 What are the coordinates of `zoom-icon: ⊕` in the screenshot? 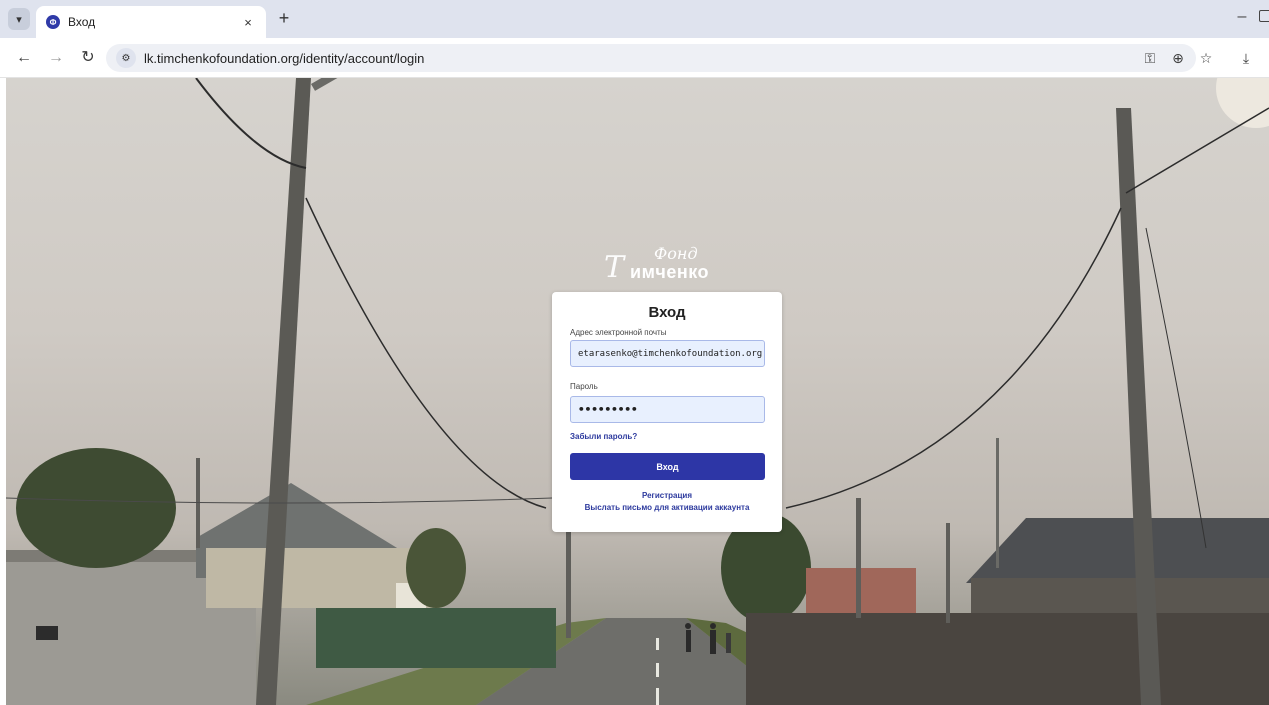 It's located at (1178, 58).